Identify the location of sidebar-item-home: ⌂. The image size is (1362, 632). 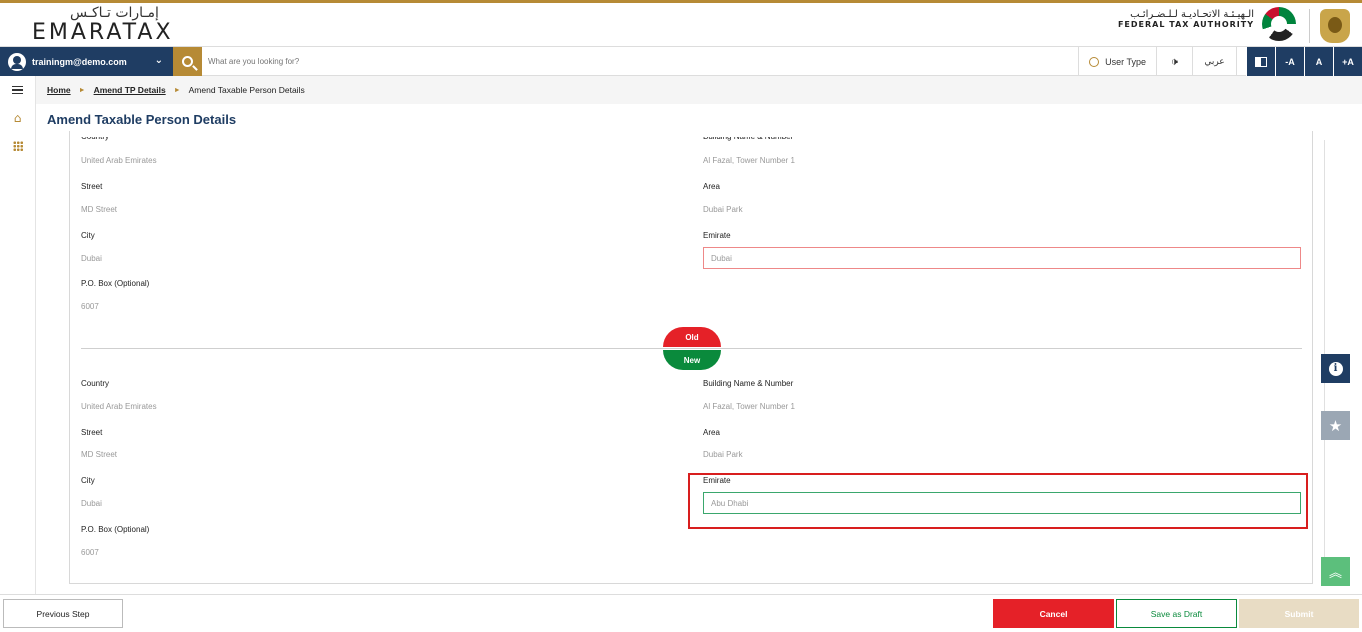
(17, 118).